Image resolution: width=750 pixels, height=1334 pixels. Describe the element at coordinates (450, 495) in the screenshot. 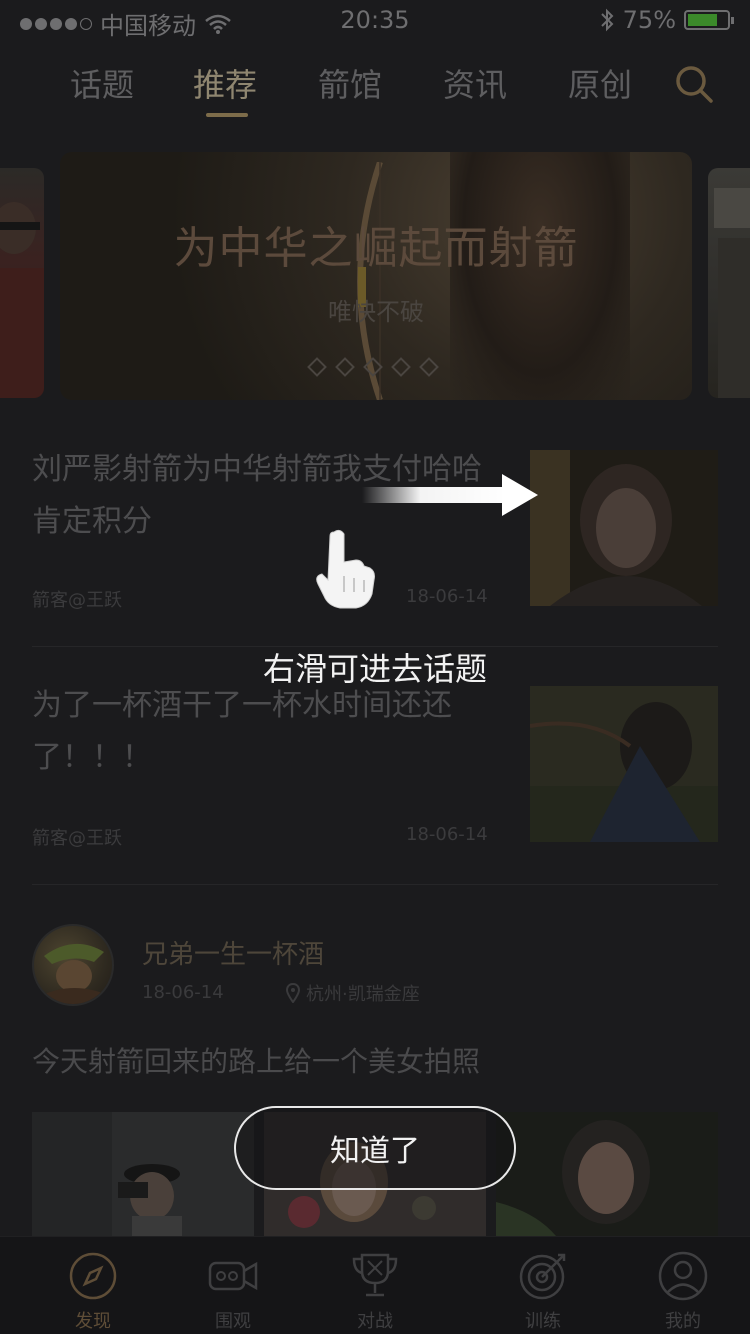

I see `swipe-right-arrow-icon` at that location.